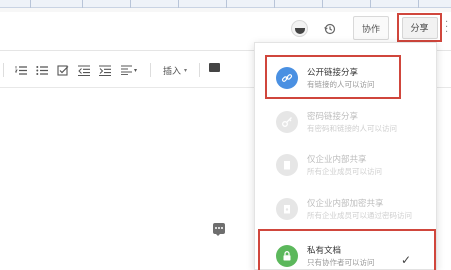  I want to click on indent-decrease-icon, so click(84, 70).